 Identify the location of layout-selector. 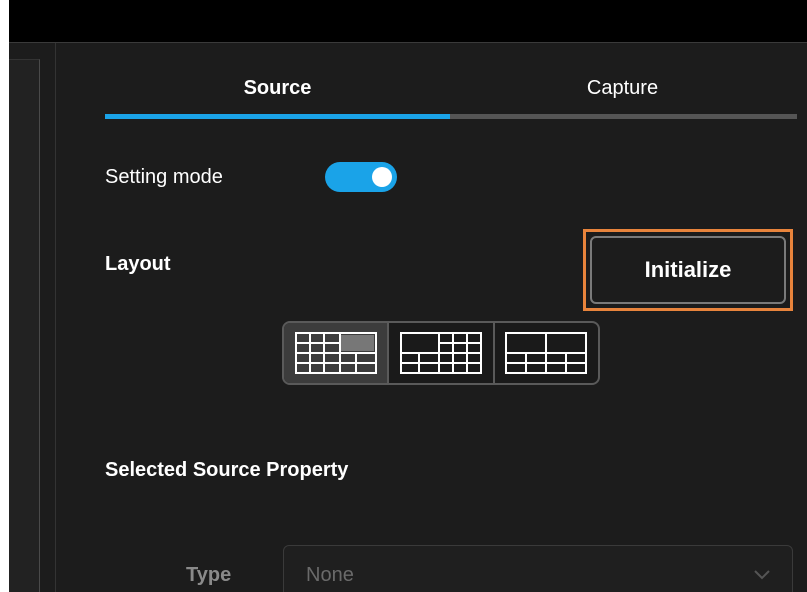
(441, 353).